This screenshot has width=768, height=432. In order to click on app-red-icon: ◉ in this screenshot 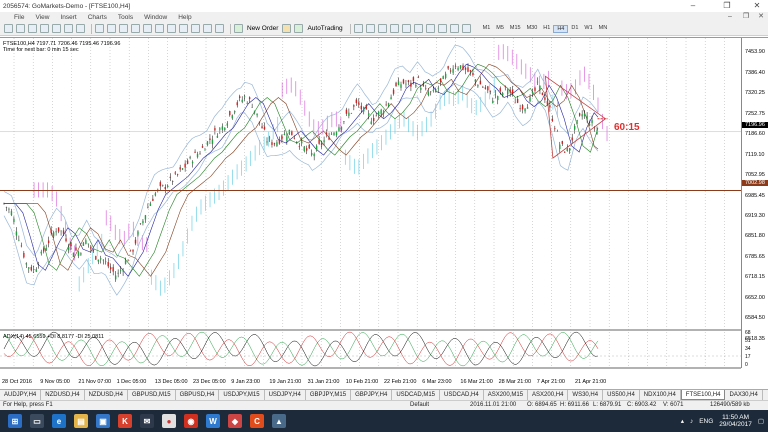, I will do `click(191, 421)`.